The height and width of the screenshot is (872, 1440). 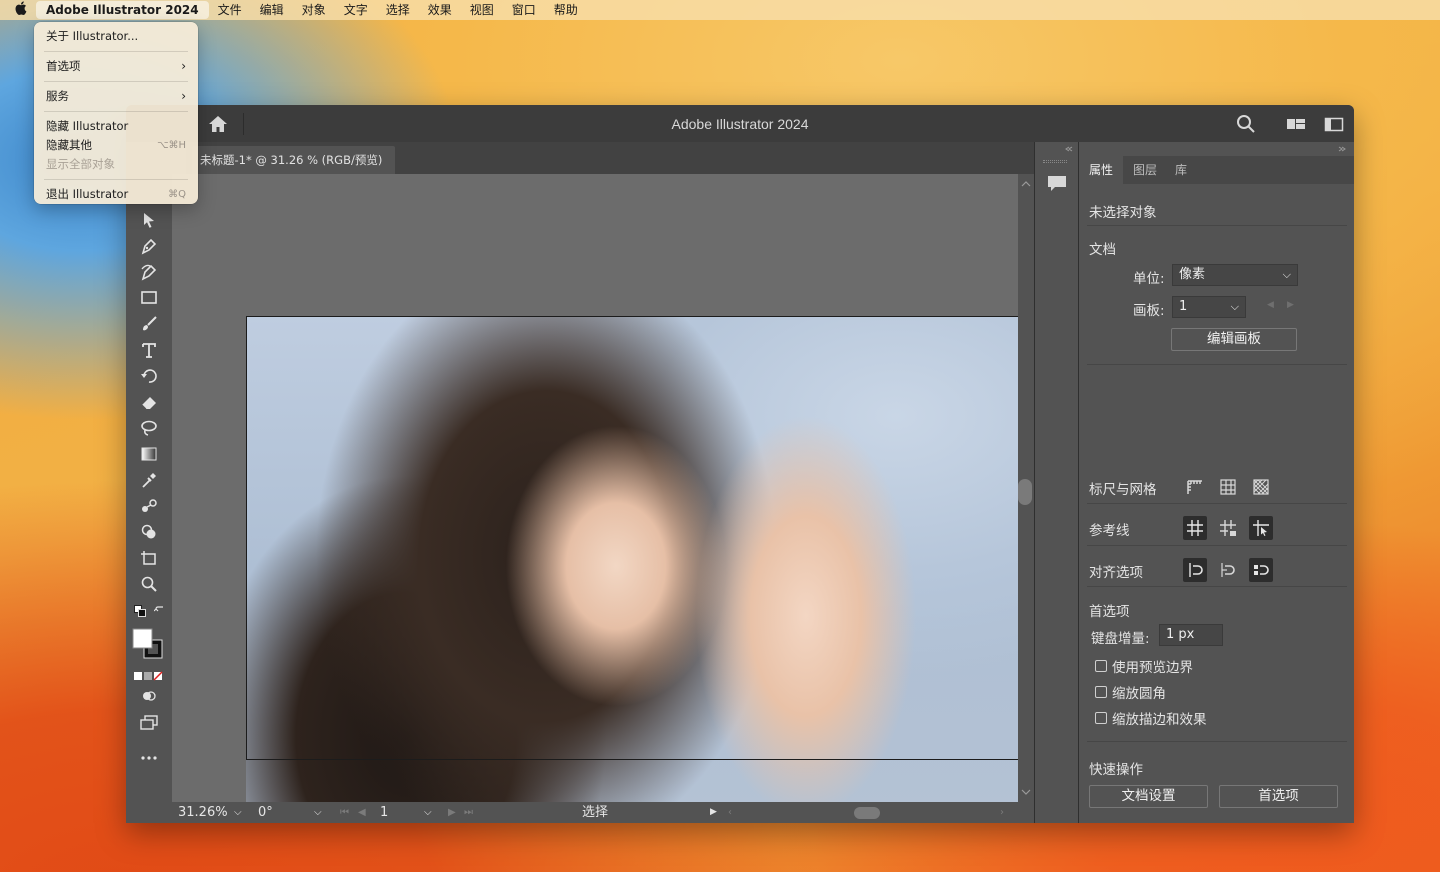 What do you see at coordinates (177, 194) in the screenshot?
I see `menu-shortcut: ⌘Q` at bounding box center [177, 194].